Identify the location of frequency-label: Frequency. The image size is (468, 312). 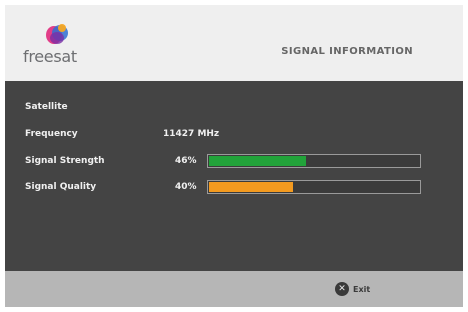
(51, 134).